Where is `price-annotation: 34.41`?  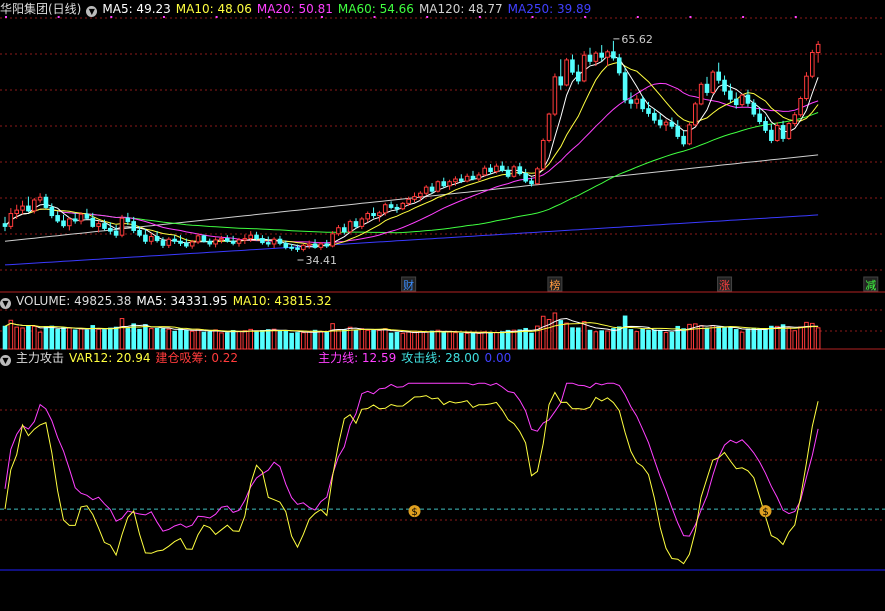
price-annotation: 34.41 is located at coordinates (322, 260).